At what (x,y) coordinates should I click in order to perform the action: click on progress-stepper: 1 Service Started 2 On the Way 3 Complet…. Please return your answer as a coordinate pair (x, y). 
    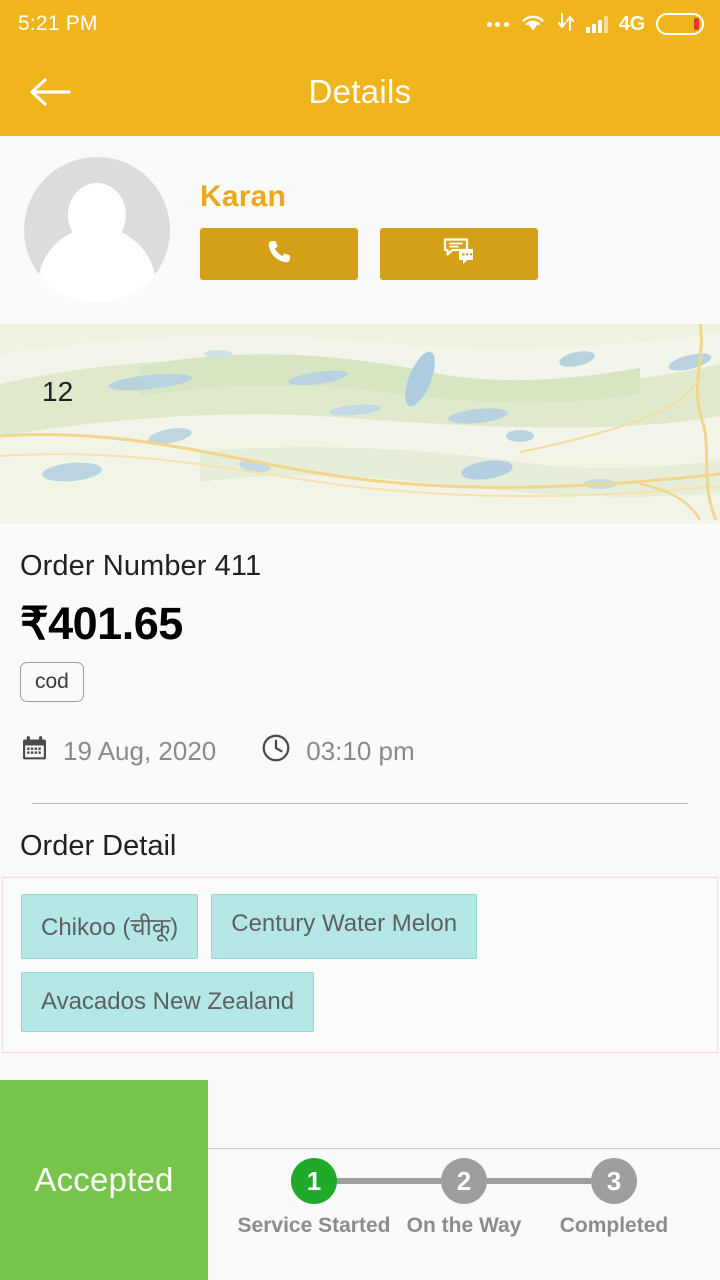
    Looking at the image, I should click on (463, 1198).